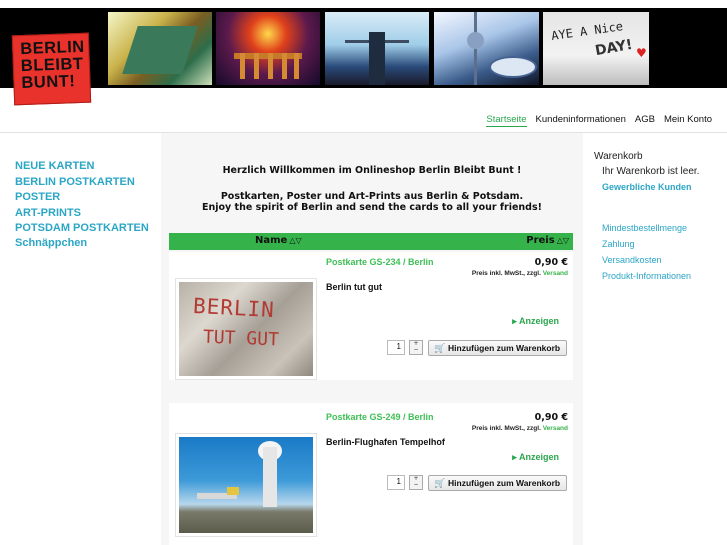 This screenshot has width=727, height=545. What do you see at coordinates (646, 276) in the screenshot?
I see `info-link-produkt-informationen: Produkt-Informationen` at bounding box center [646, 276].